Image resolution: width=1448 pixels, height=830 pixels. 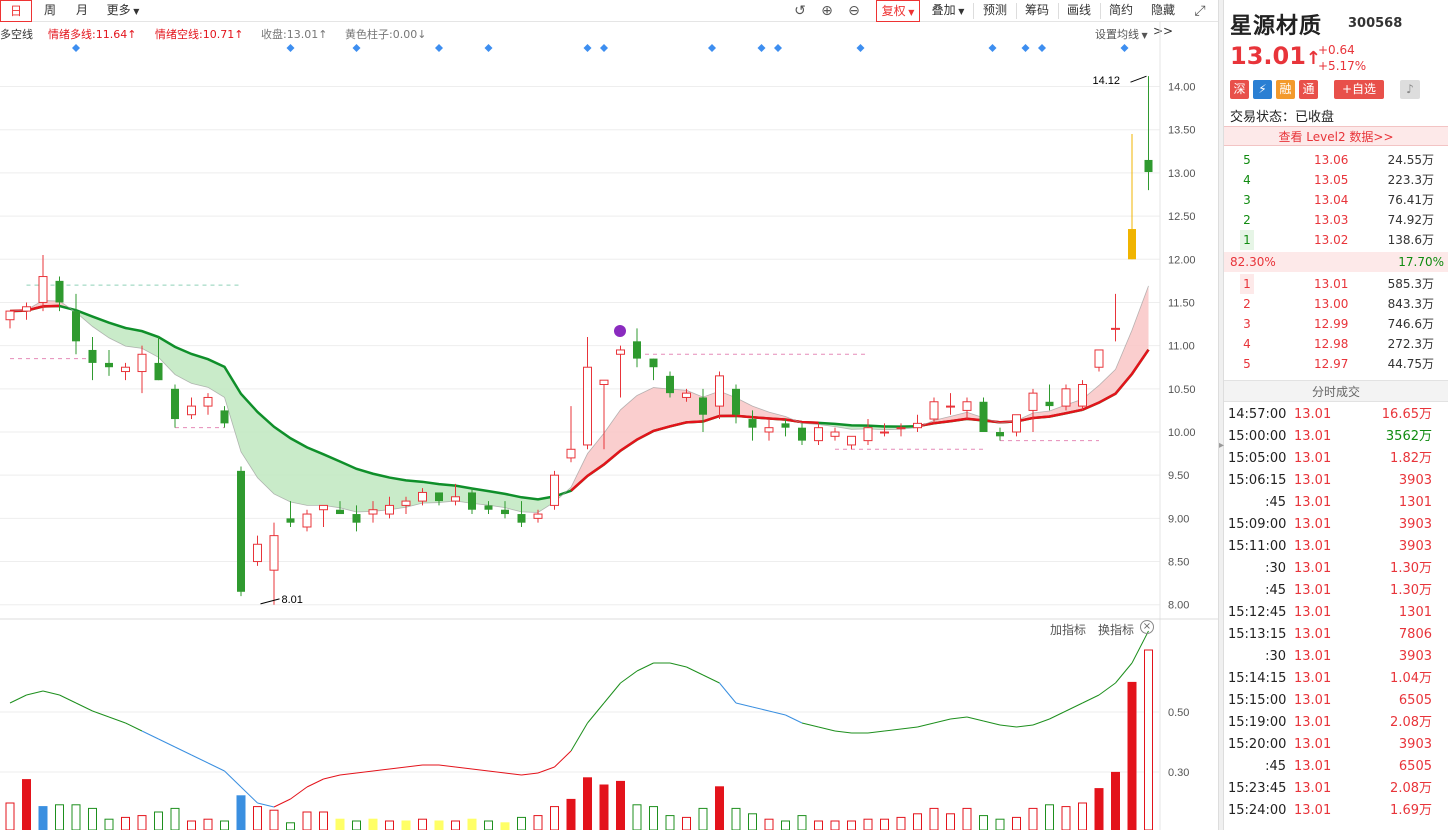 What do you see at coordinates (16, 11) in the screenshot?
I see `period-day-button: 日` at bounding box center [16, 11].